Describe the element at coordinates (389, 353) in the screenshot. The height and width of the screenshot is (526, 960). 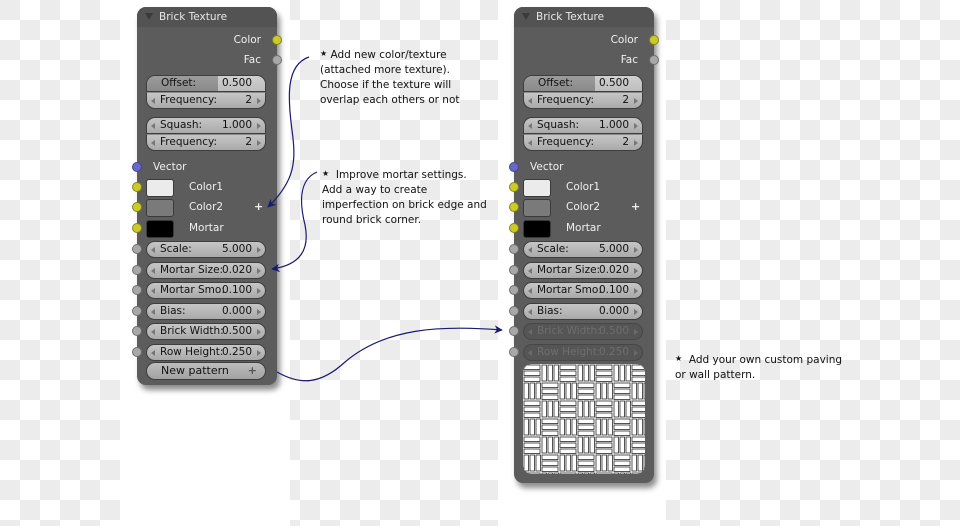
I see `arrow-new-pattern` at that location.